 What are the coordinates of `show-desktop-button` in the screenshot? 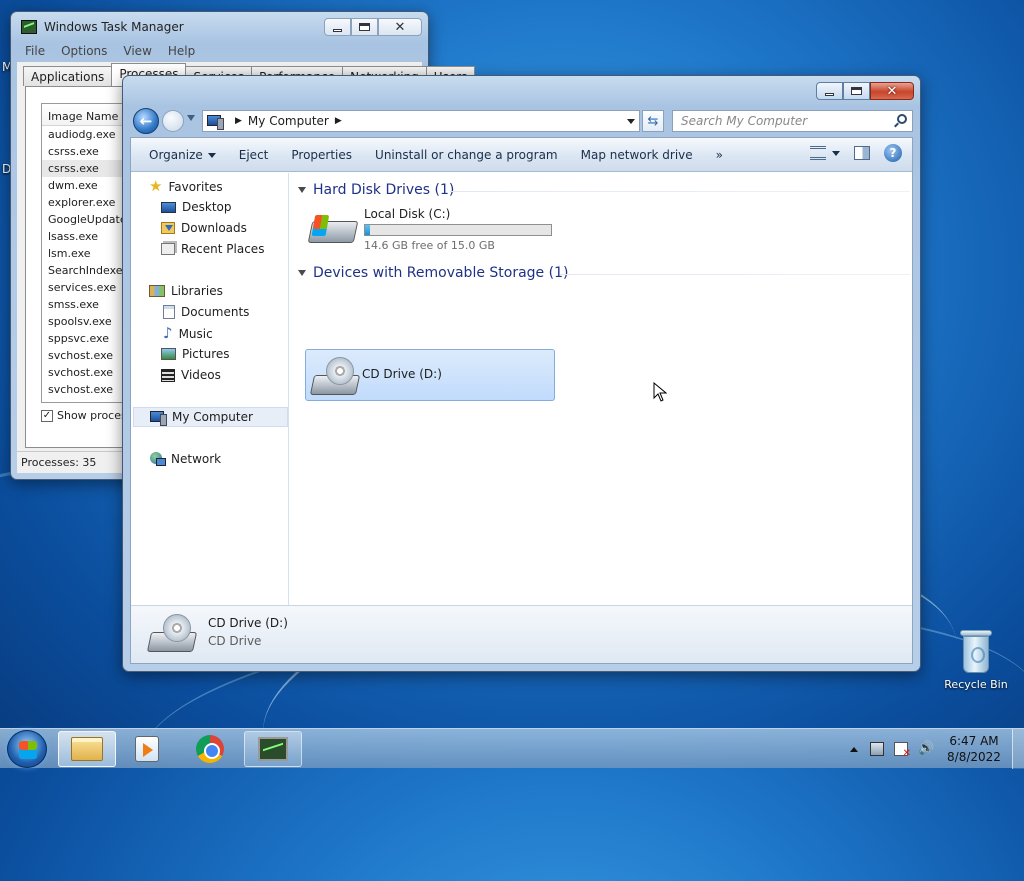 It's located at (1018, 749).